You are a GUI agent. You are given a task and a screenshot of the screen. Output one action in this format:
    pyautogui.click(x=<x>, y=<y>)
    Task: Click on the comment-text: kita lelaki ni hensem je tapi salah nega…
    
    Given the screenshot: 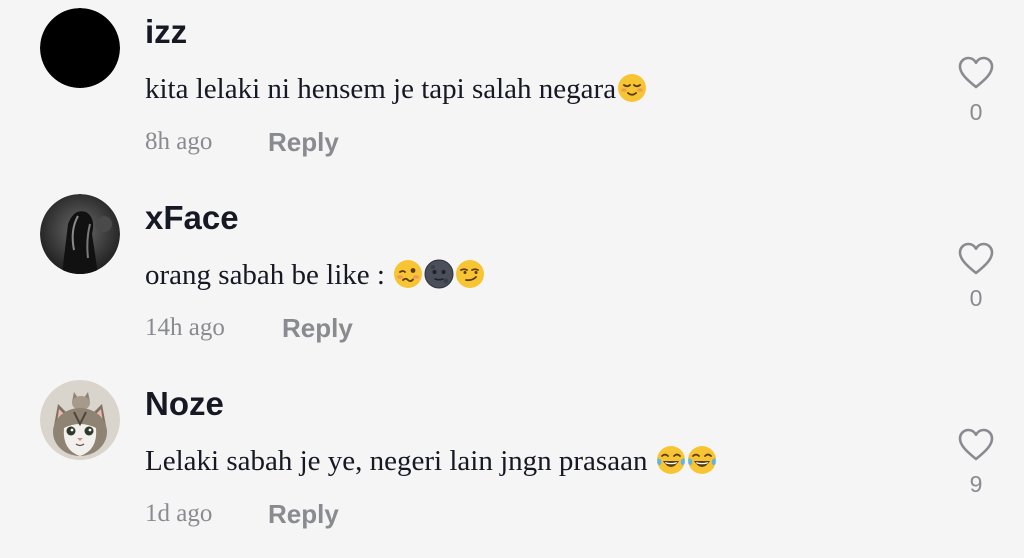 What is the action you would take?
    pyautogui.click(x=396, y=89)
    